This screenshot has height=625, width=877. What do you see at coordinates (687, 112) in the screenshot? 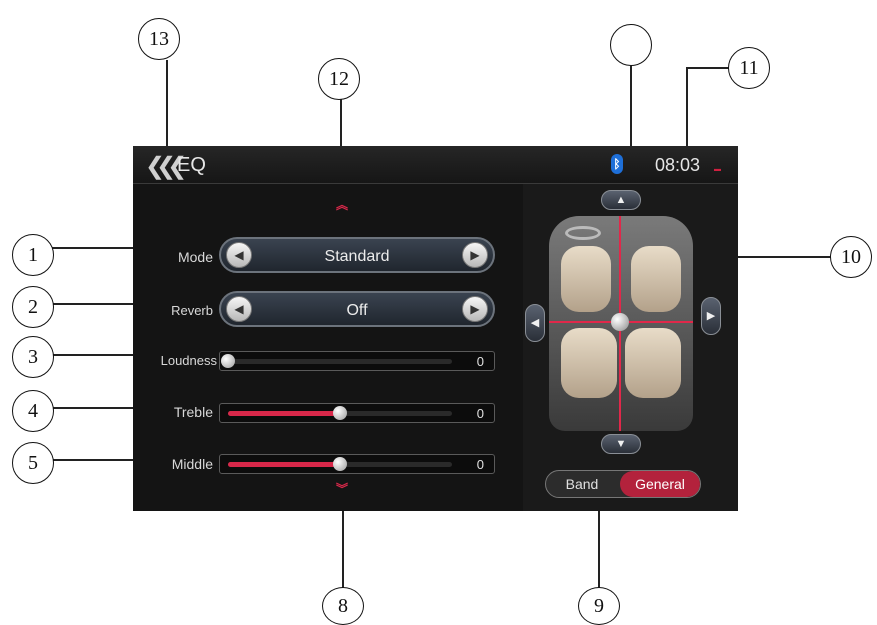
I see `callout-line-11b` at bounding box center [687, 112].